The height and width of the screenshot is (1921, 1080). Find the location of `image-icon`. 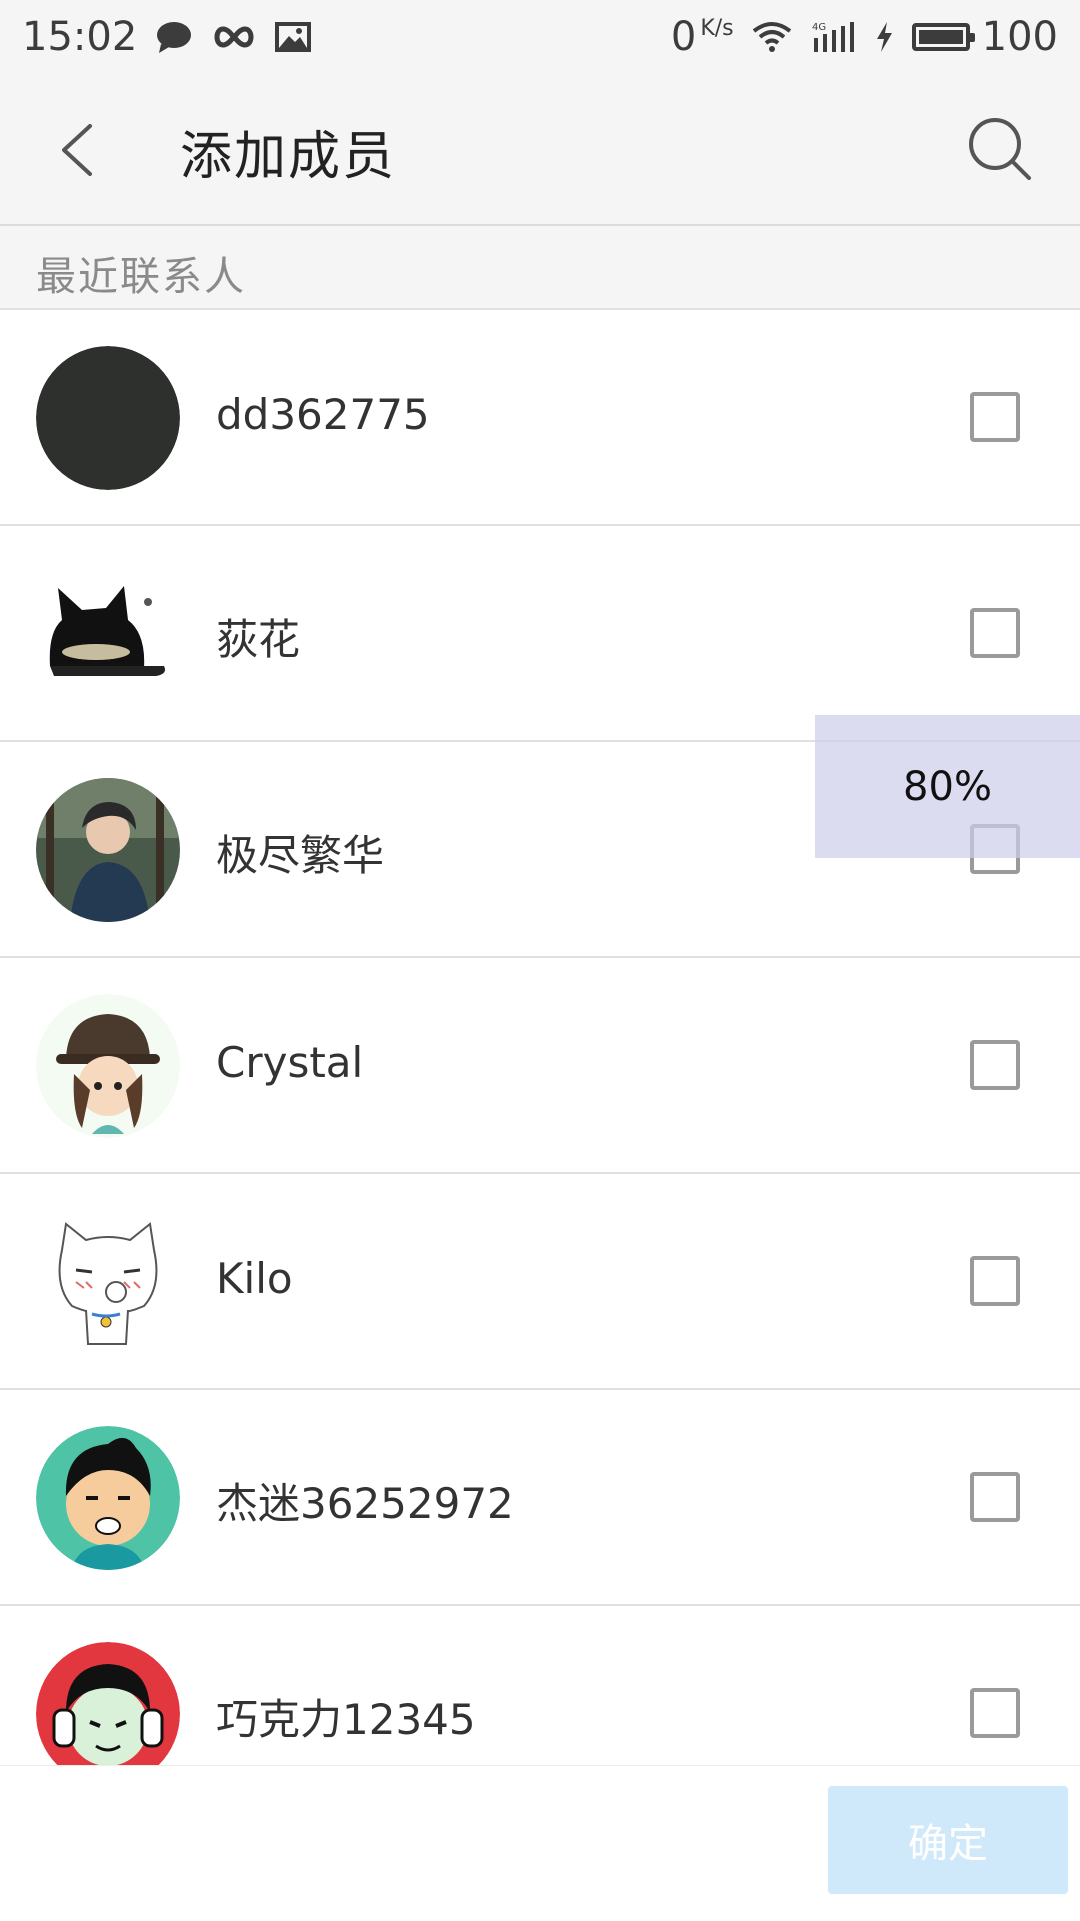

image-icon is located at coordinates (293, 37).